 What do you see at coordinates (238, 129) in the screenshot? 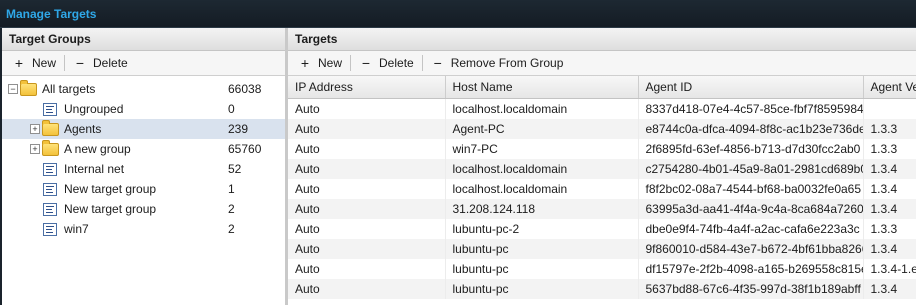
I see `tree-item-count: 239` at bounding box center [238, 129].